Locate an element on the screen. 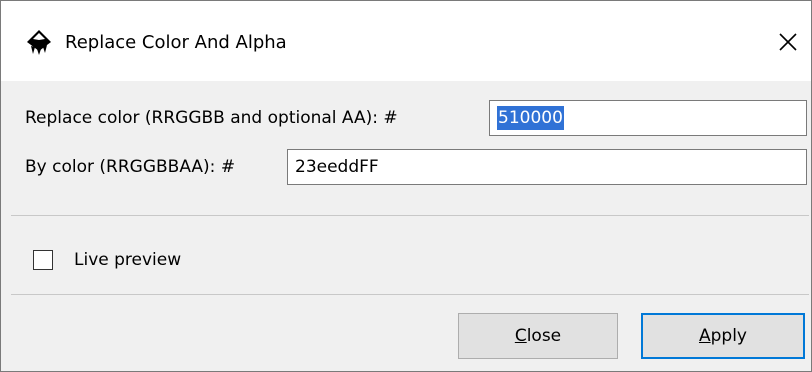 This screenshot has height=372, width=812. separator-top is located at coordinates (410, 215).